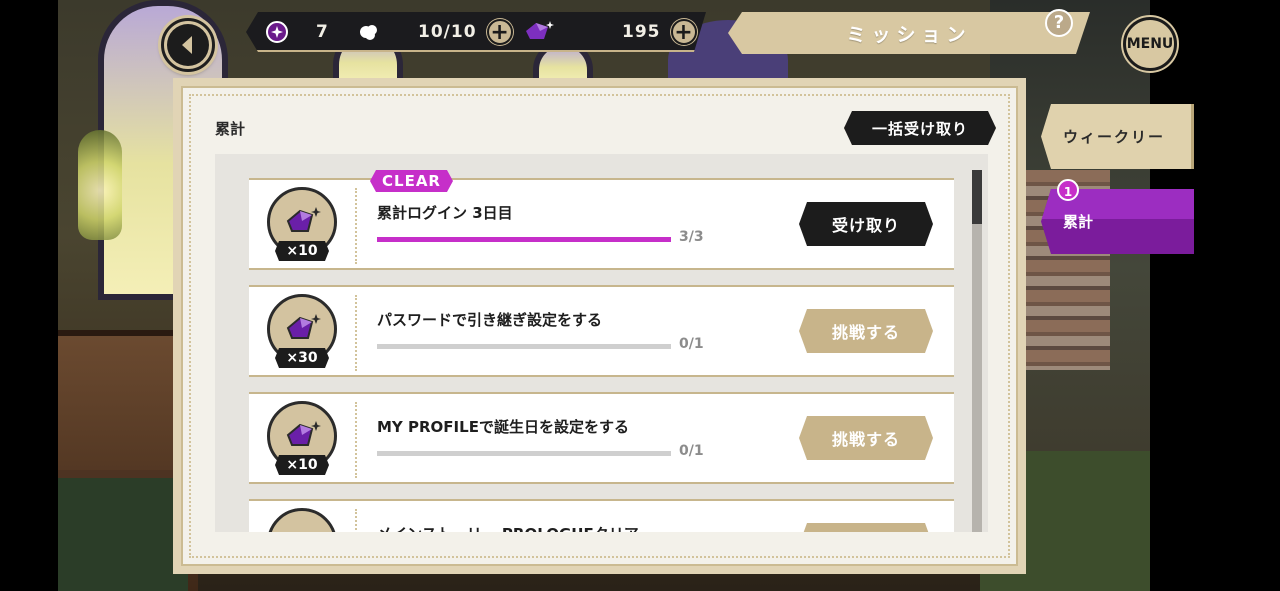  What do you see at coordinates (609, 32) in the screenshot?
I see `gem-display: 195 +` at bounding box center [609, 32].